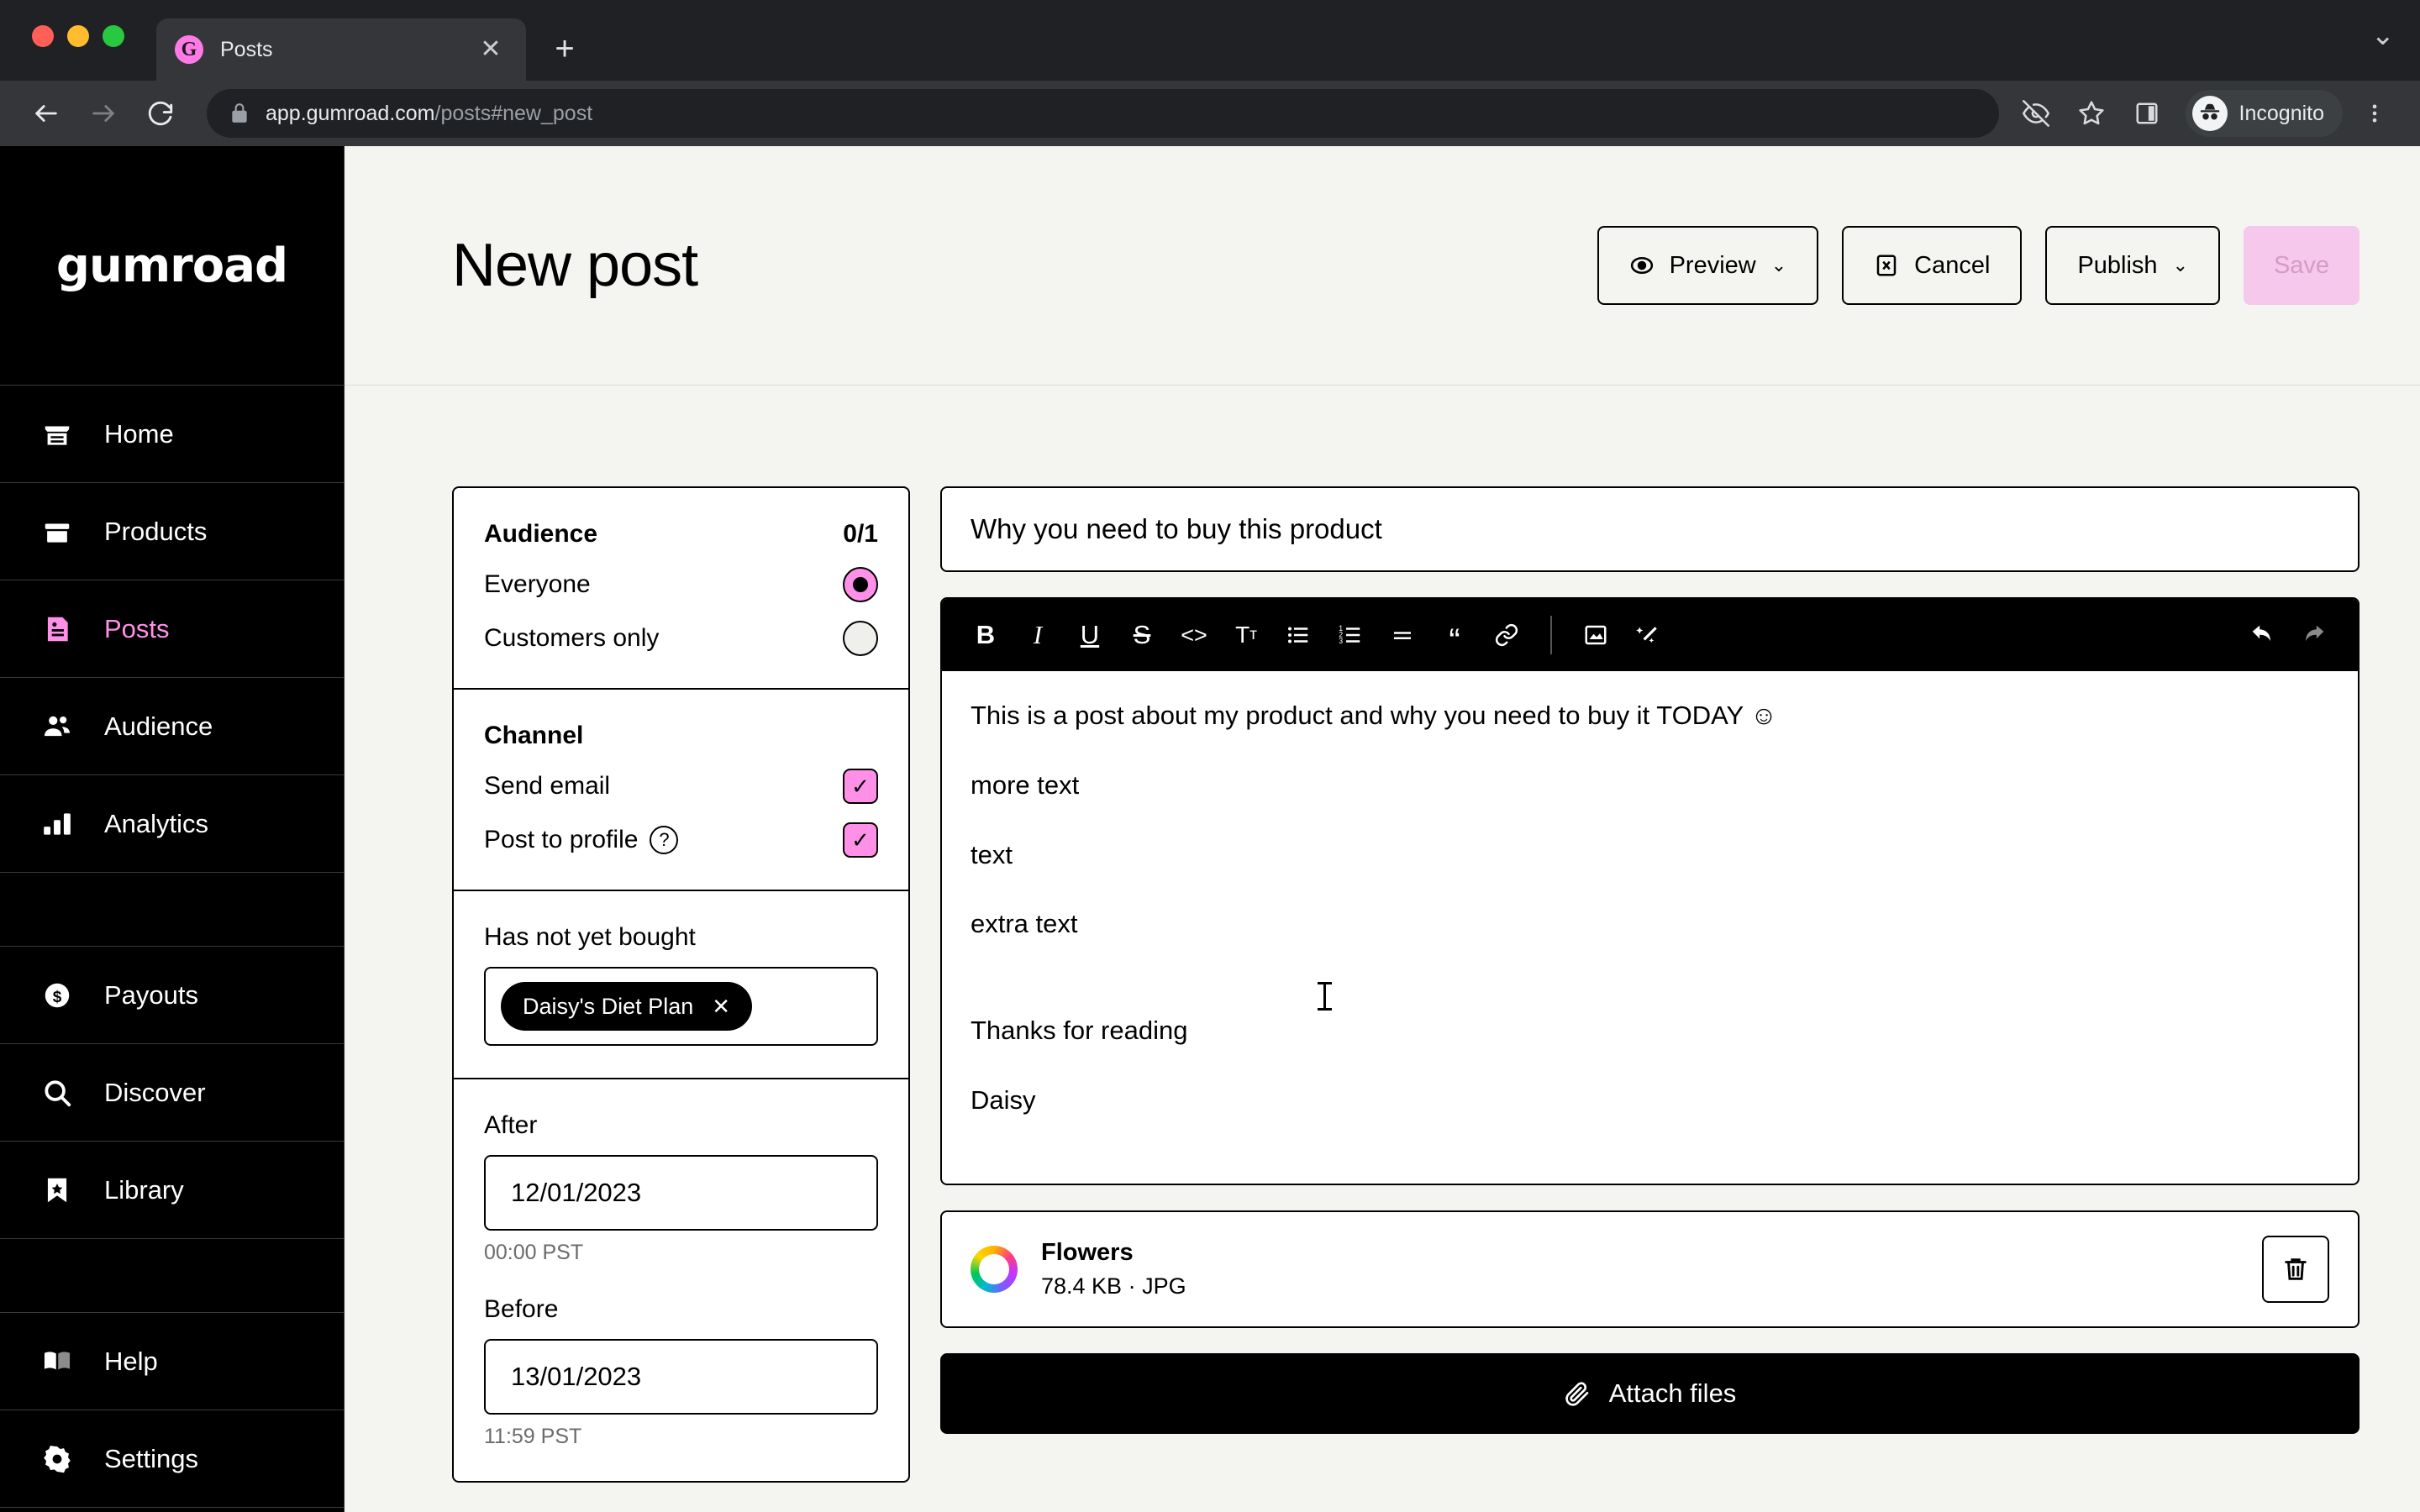  I want to click on sidebar-item-library: Library, so click(172, 1190).